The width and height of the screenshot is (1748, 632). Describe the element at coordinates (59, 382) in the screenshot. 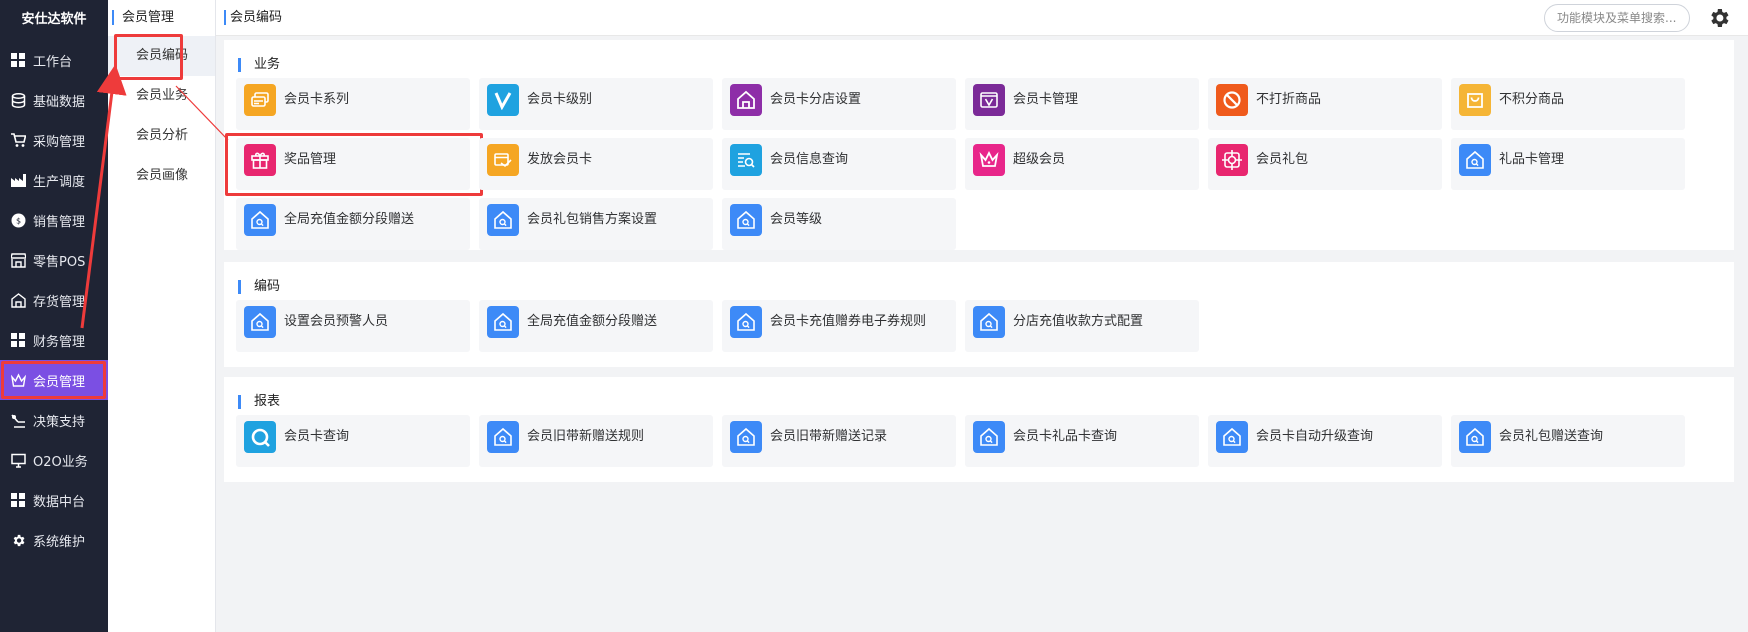

I see `nav-item-label: 会员管理` at that location.